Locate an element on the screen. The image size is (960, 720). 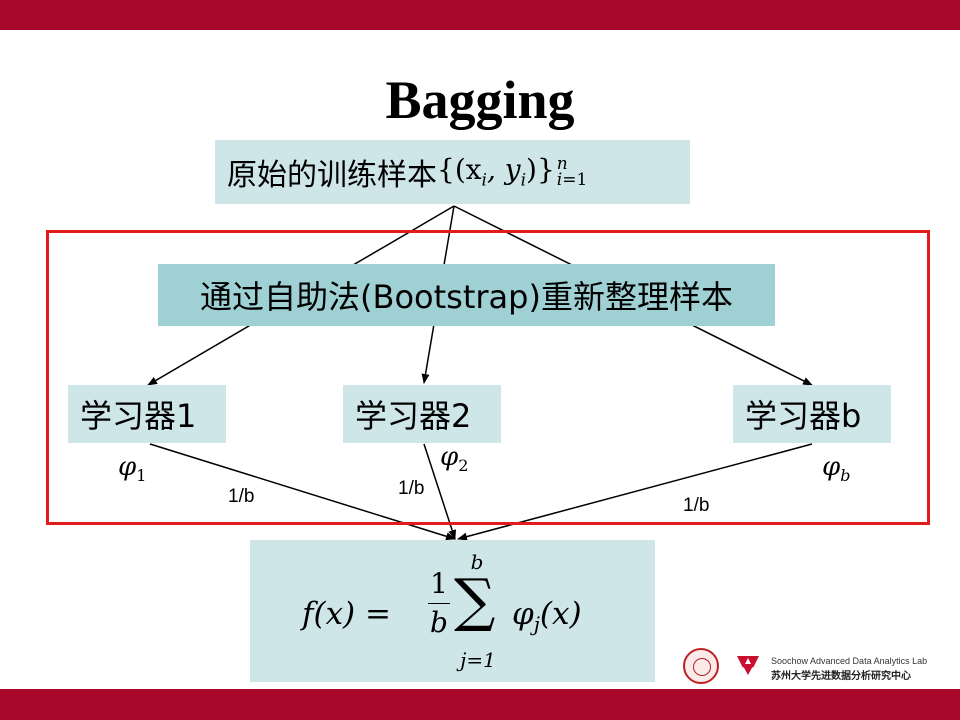
sum-lower-limit: j=1 is located at coordinates (478, 660).